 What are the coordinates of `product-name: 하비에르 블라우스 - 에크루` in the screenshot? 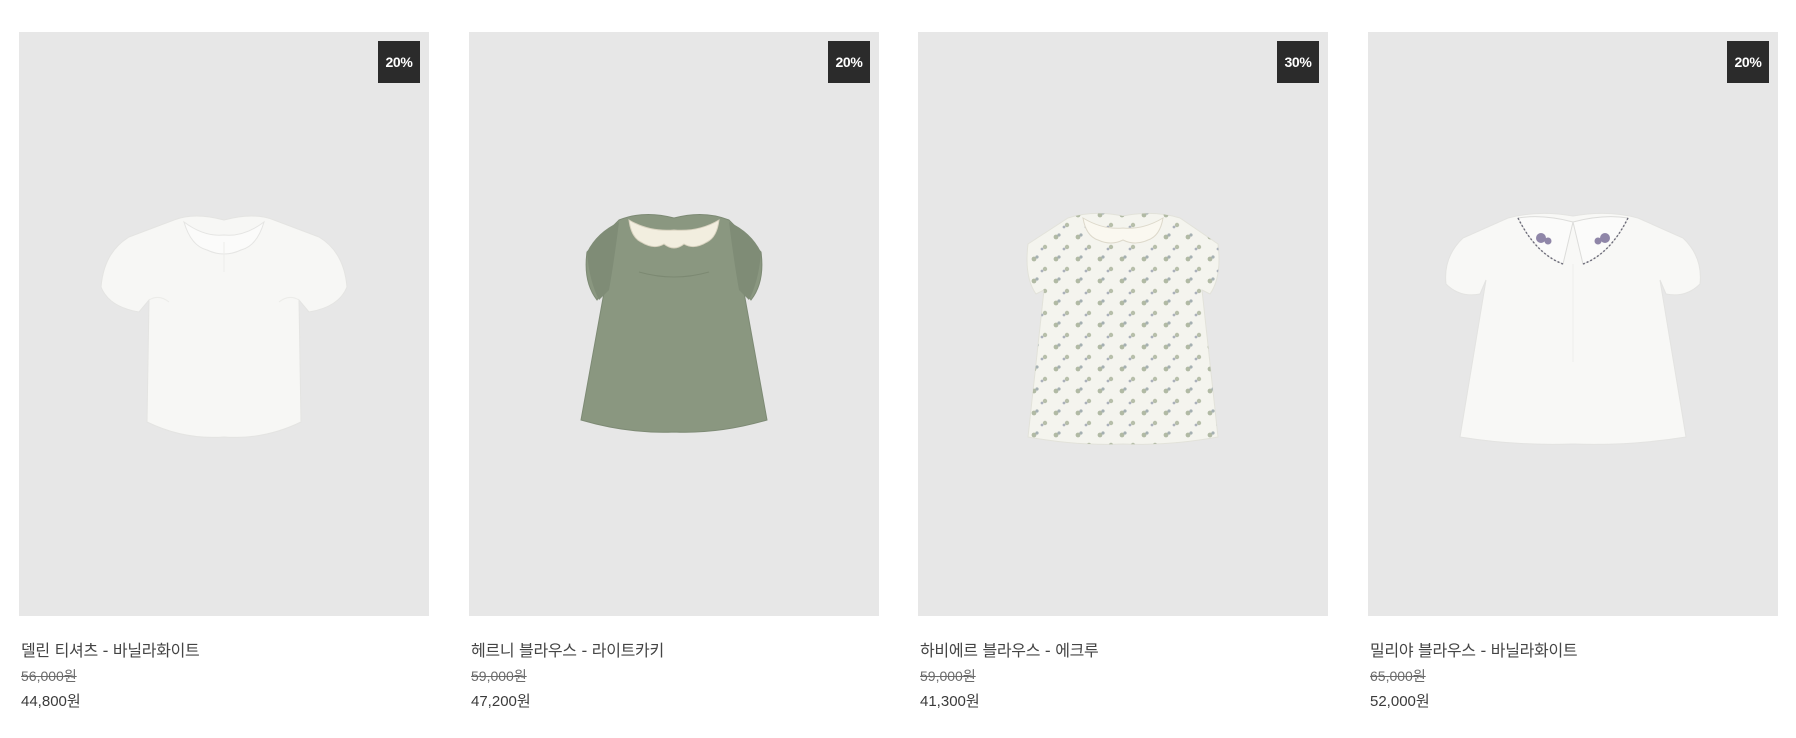 It's located at (1124, 651).